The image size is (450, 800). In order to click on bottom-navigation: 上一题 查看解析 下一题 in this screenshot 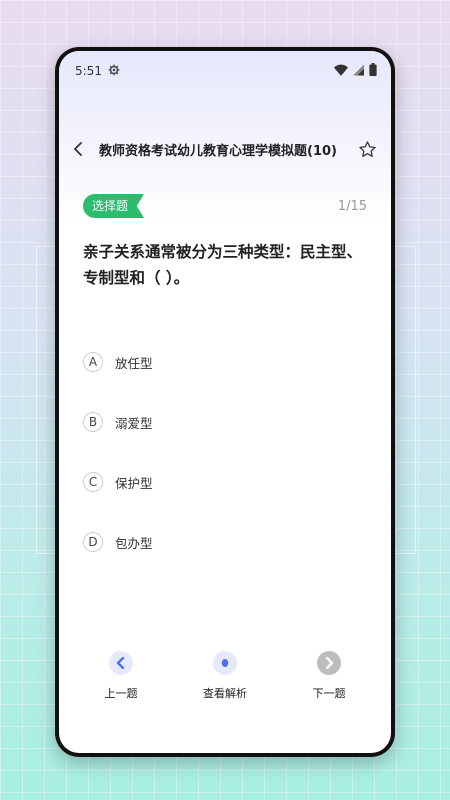, I will do `click(225, 681)`.